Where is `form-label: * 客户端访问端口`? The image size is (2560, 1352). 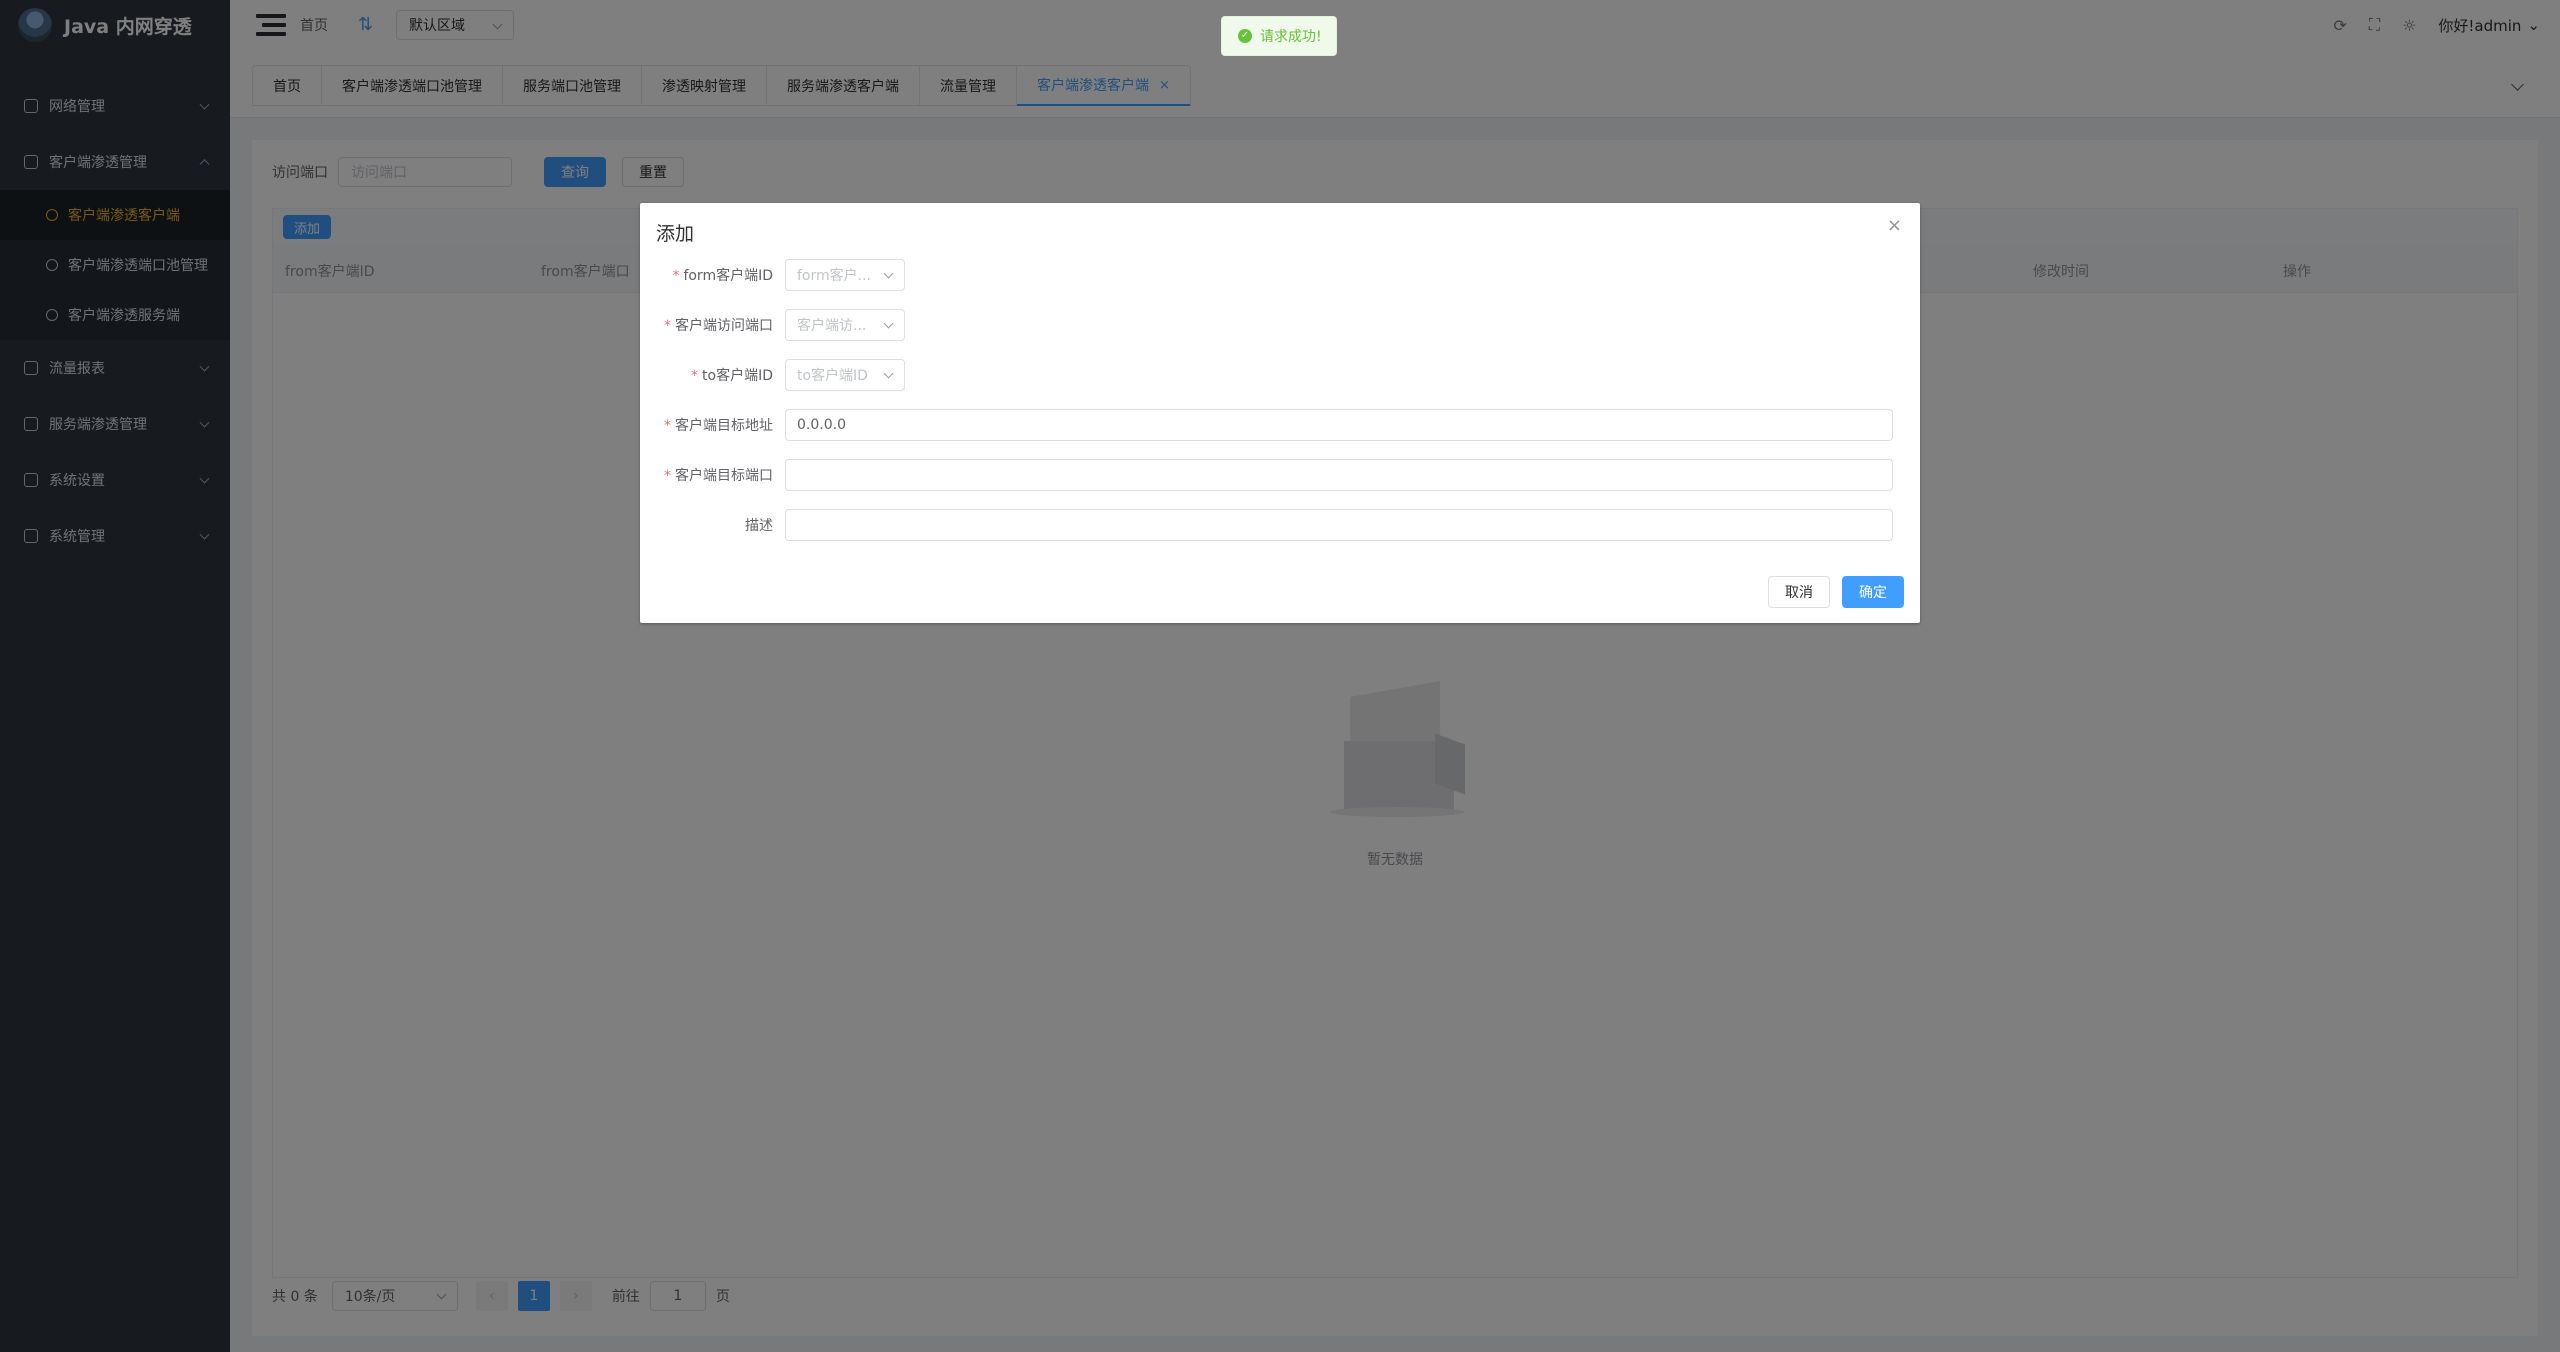 form-label: * 客户端访问端口 is located at coordinates (712, 325).